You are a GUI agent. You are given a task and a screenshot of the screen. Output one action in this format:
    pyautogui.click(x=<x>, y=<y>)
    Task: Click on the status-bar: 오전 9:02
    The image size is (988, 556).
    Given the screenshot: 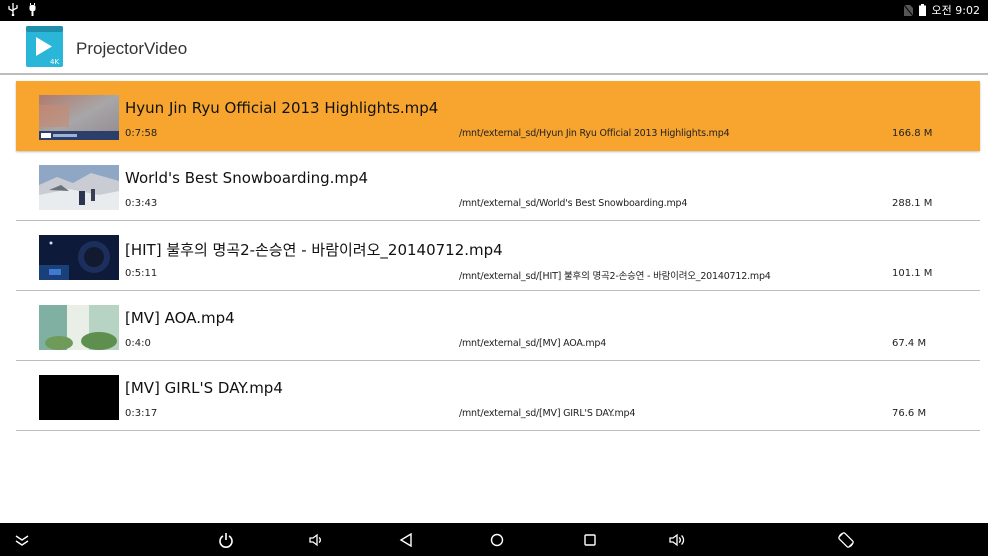 What is the action you would take?
    pyautogui.click(x=494, y=10)
    